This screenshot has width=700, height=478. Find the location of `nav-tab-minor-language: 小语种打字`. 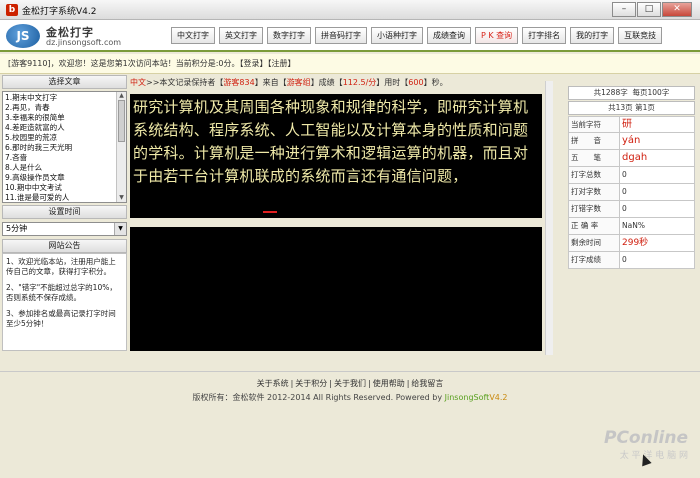

nav-tab-minor-language: 小语种打字 is located at coordinates (397, 35).